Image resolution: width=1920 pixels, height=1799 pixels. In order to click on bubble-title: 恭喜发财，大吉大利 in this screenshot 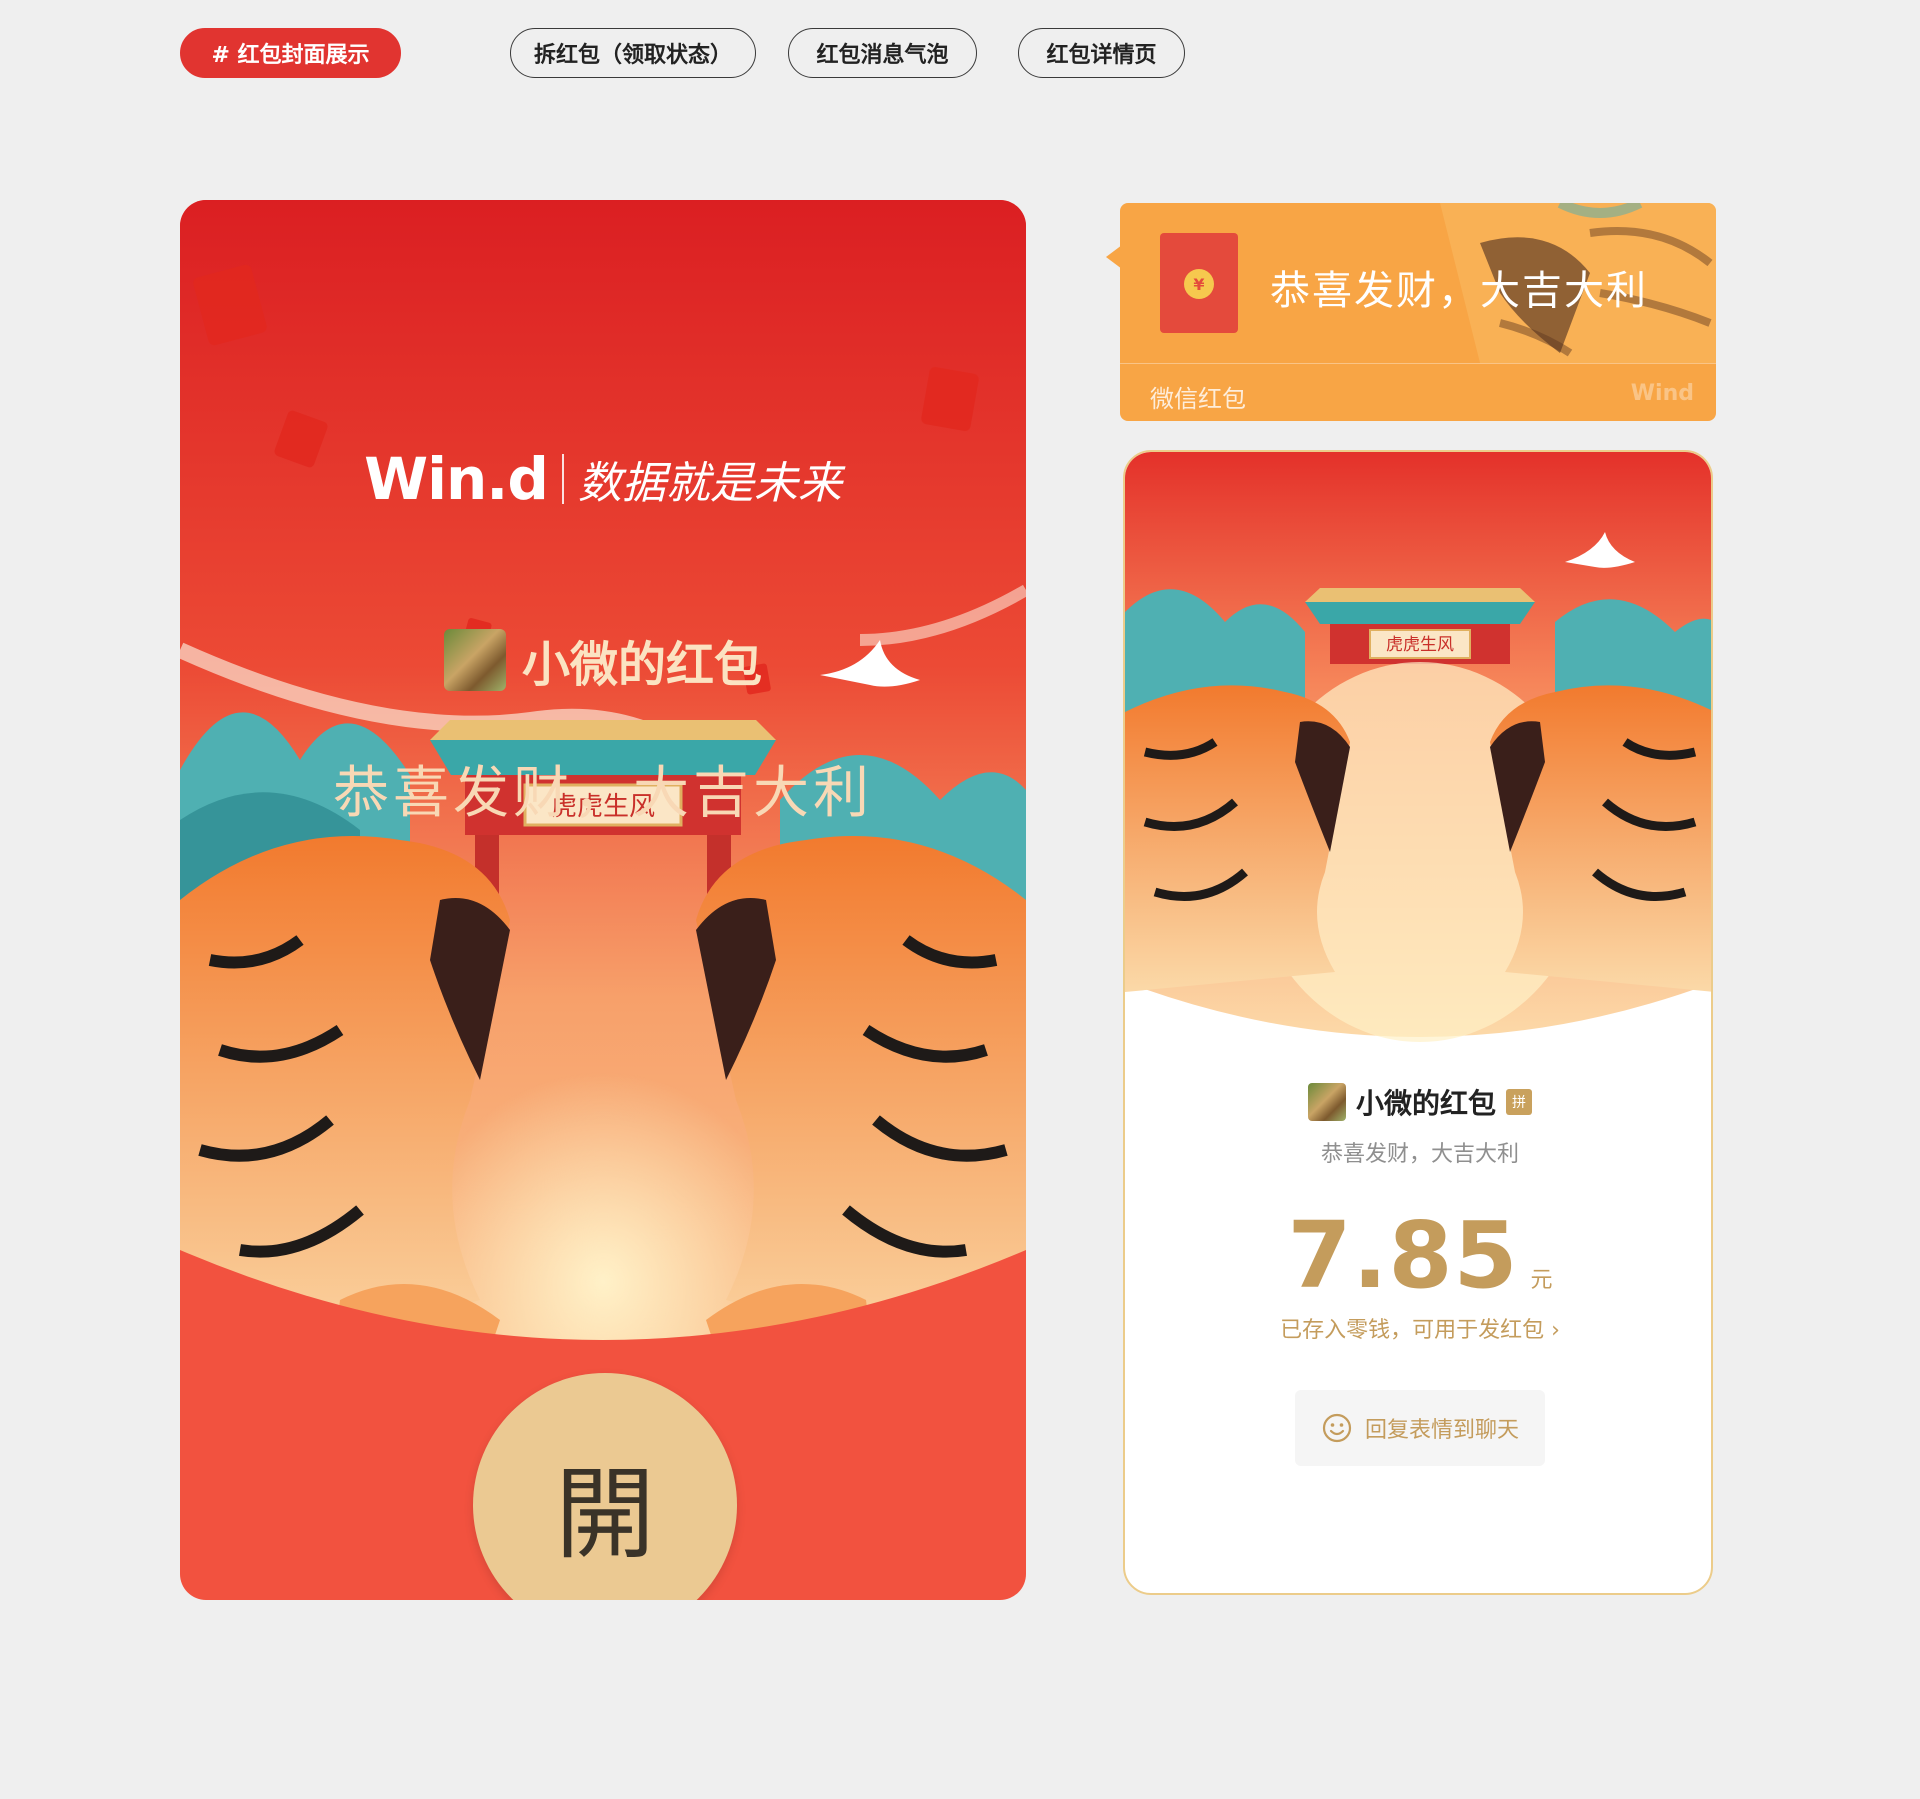, I will do `click(1459, 291)`.